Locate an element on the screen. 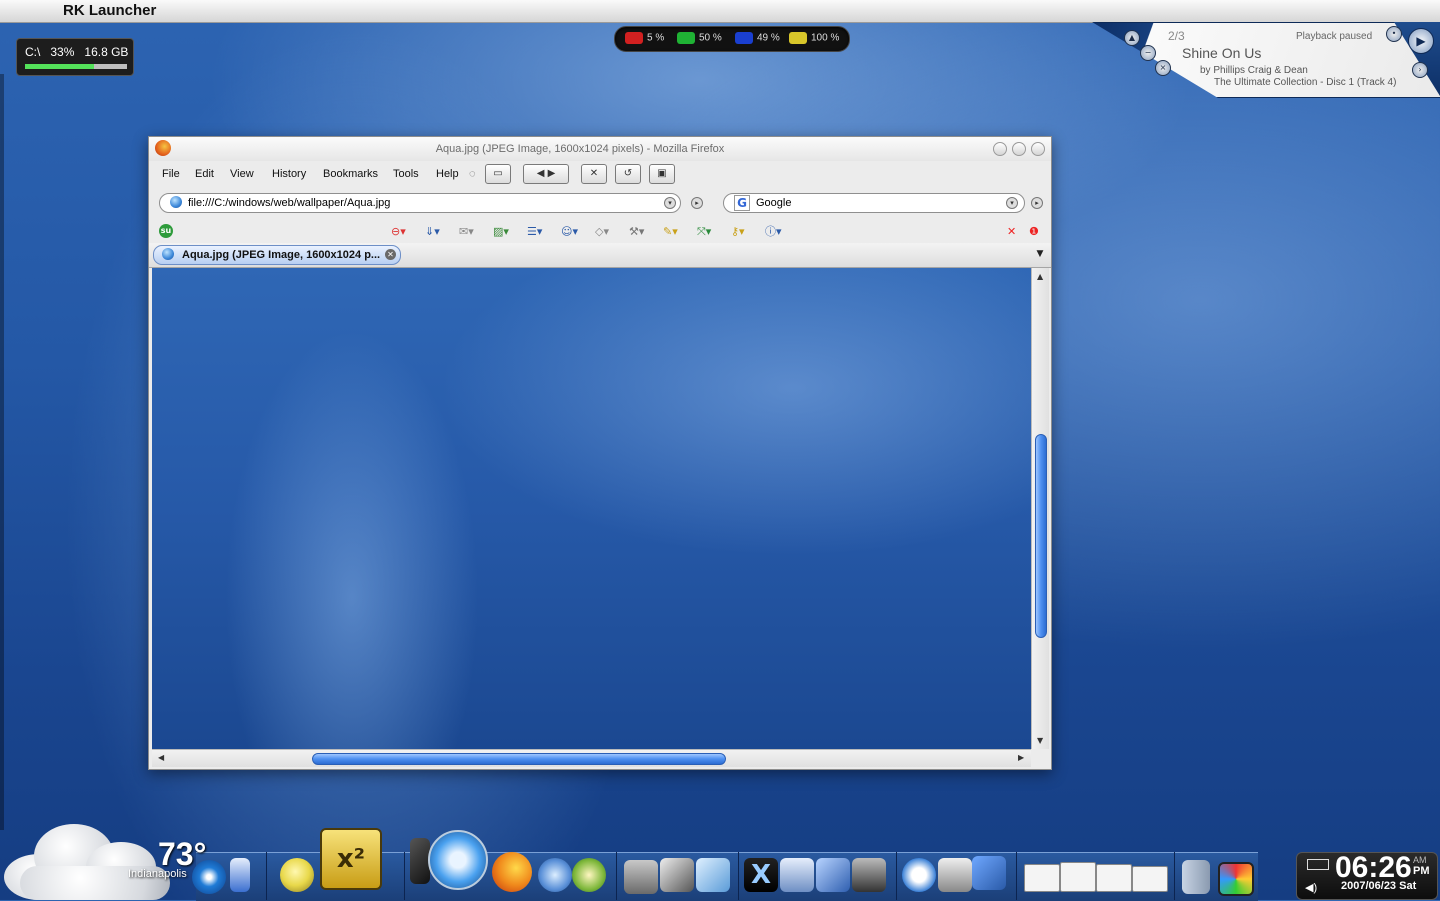  network-icon is located at coordinates (744, 38).